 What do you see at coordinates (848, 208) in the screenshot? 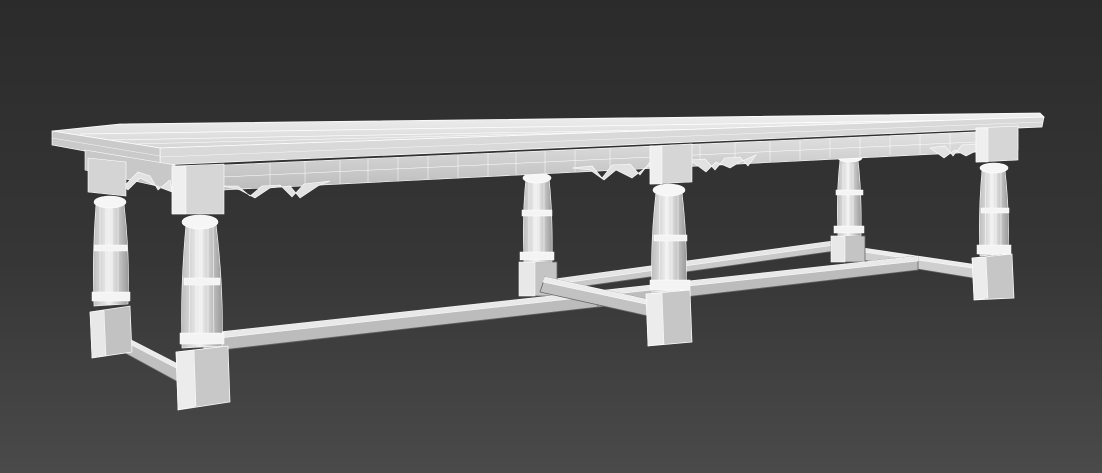
I see `back-leg-right` at bounding box center [848, 208].